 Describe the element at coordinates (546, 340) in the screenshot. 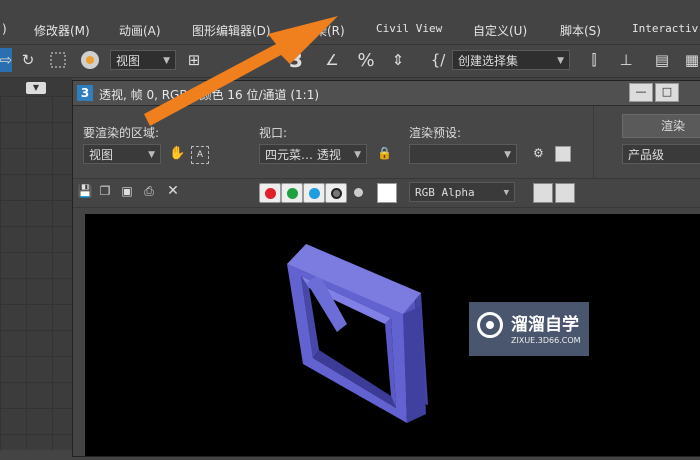

I see `watermark-url: ZIXUE.3D66.COM` at that location.